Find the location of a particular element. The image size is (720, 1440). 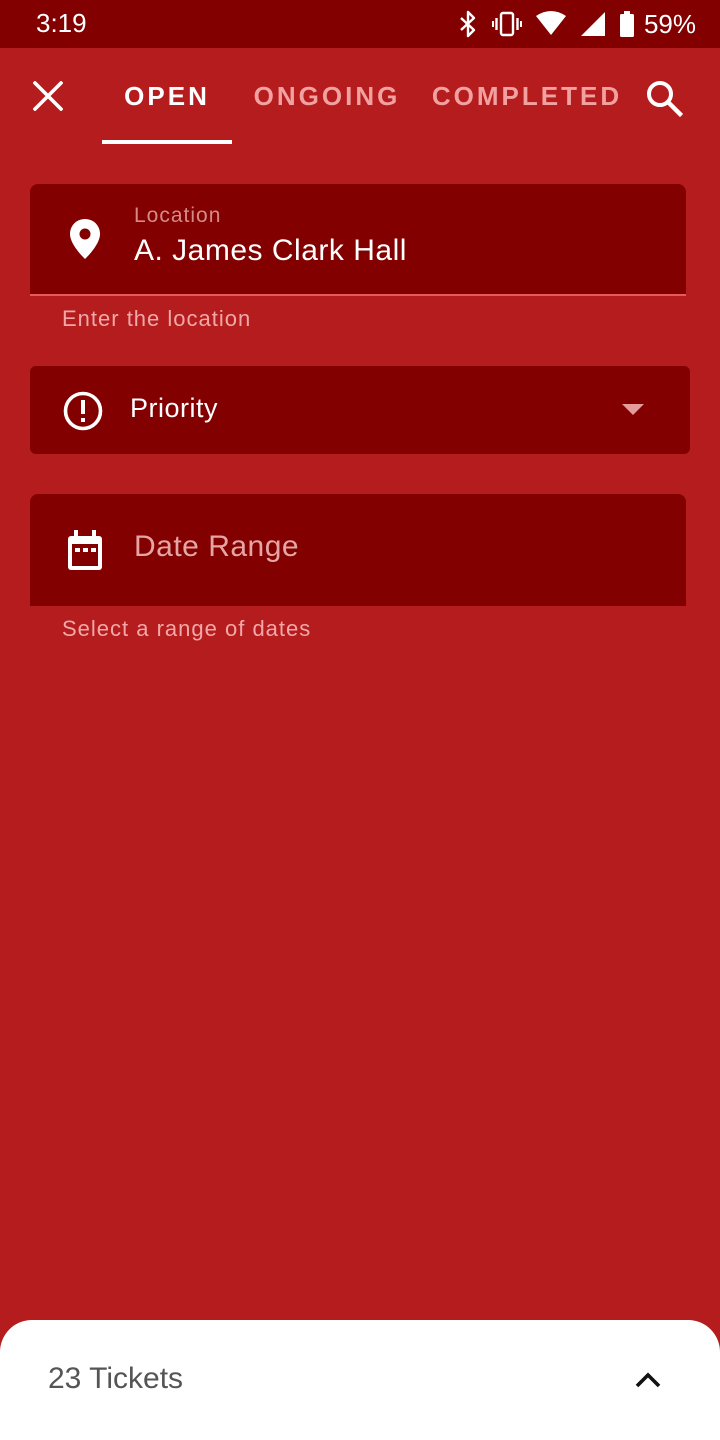

app-bar: OPEN ONGOING COMPLETED is located at coordinates (360, 96).